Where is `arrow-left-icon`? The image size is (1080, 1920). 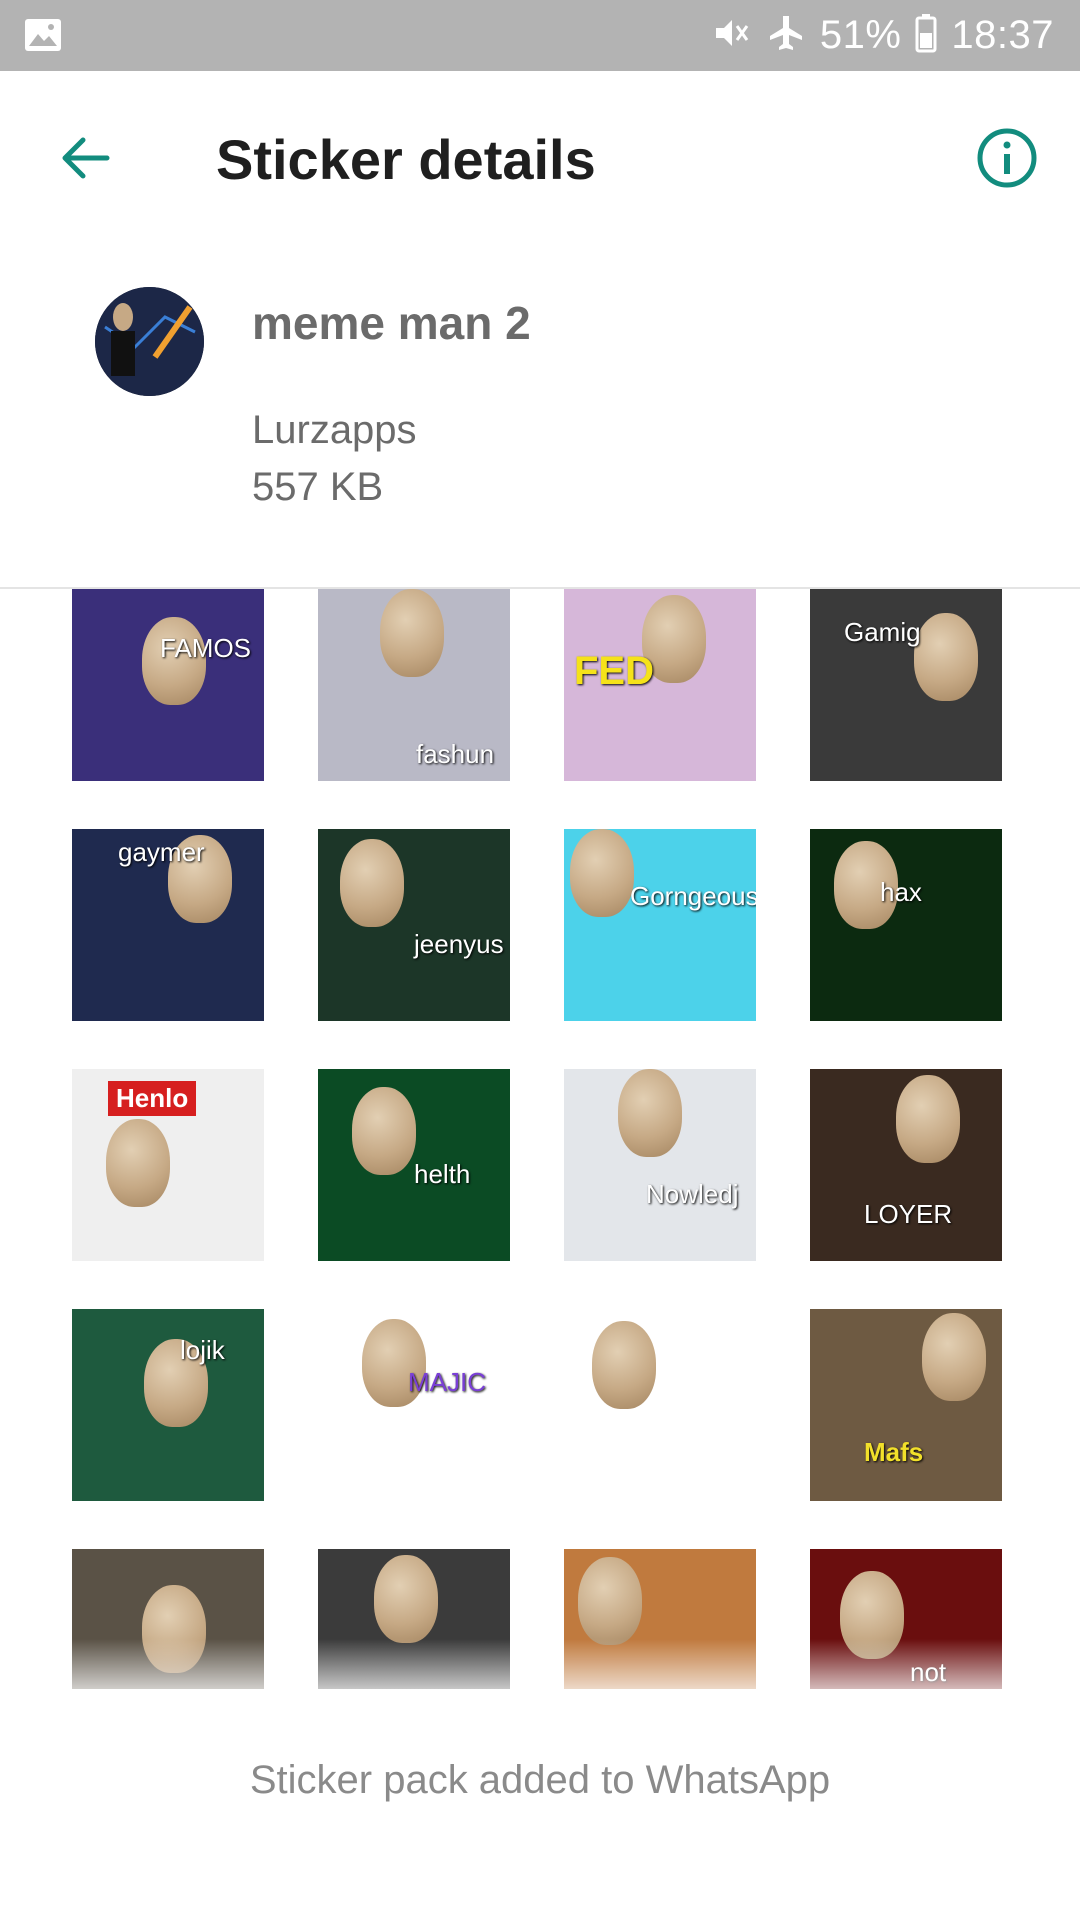
arrow-left-icon is located at coordinates (86, 158).